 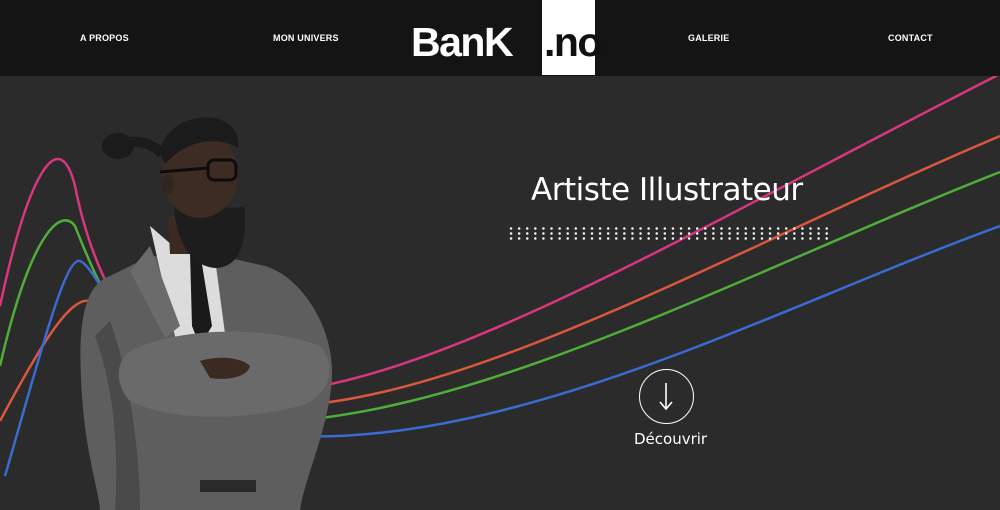 I want to click on nav-link-mon-univers: MON UNIVERS, so click(x=306, y=38).